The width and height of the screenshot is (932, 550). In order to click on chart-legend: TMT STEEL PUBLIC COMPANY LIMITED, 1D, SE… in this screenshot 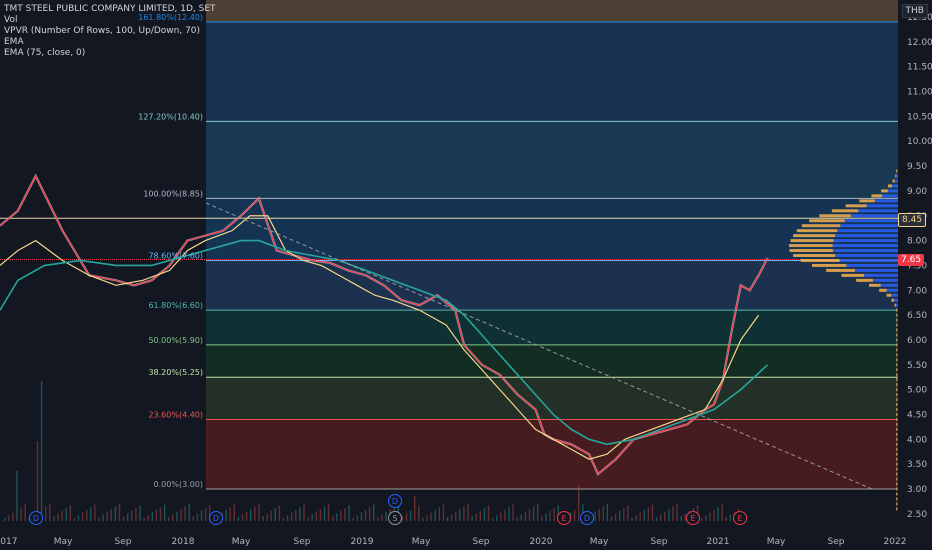, I will do `click(110, 31)`.